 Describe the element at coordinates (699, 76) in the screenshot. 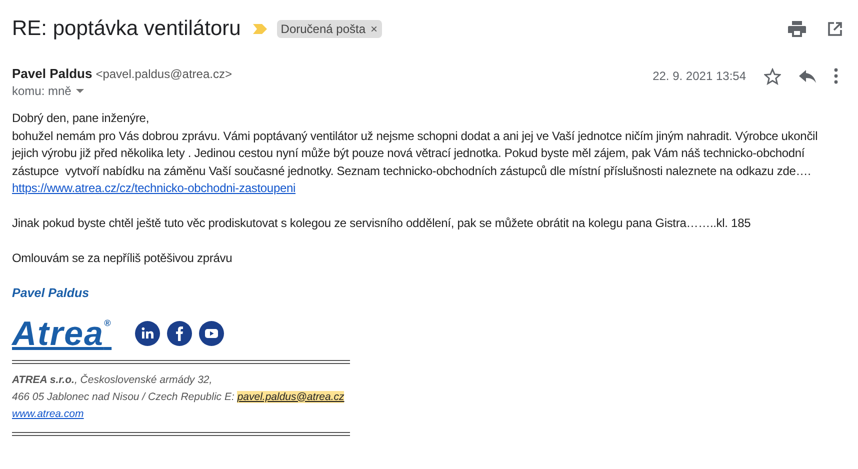

I see `date-text: 22. 9. 2021 13:54` at that location.